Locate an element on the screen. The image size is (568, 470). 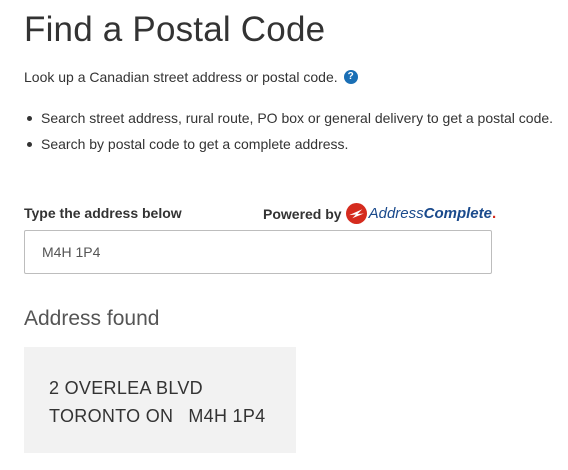
brand-address: Address is located at coordinates (396, 213).